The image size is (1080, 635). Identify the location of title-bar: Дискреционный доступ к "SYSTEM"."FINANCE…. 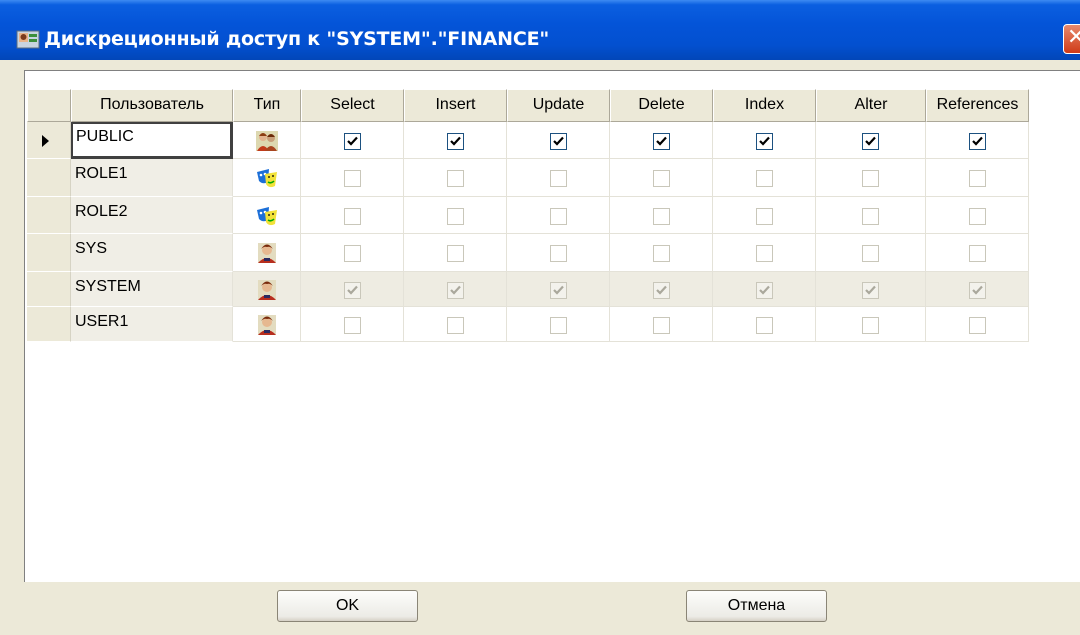
(540, 30).